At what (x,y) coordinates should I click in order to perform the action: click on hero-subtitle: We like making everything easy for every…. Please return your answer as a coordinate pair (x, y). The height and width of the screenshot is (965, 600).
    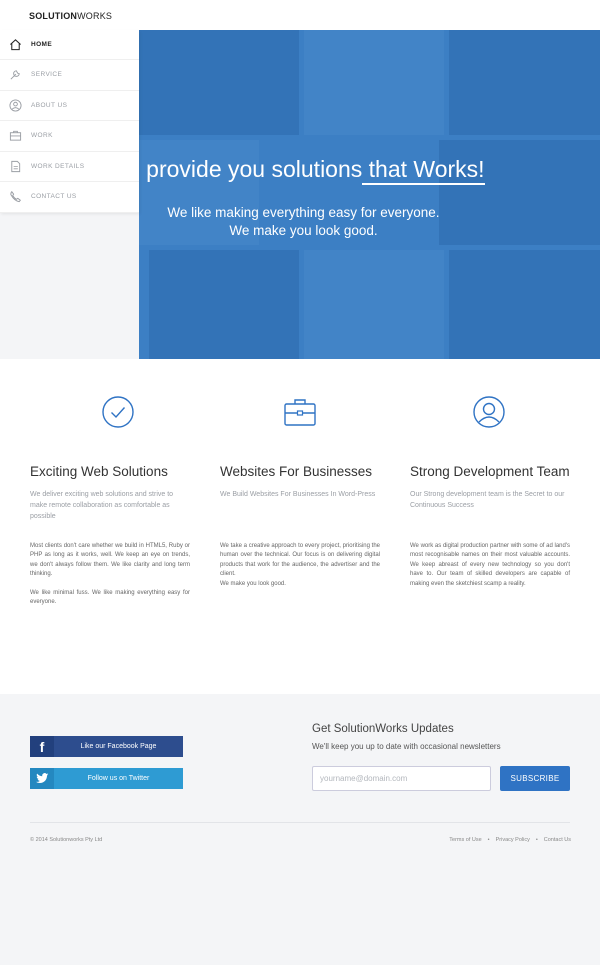
    Looking at the image, I should click on (303, 222).